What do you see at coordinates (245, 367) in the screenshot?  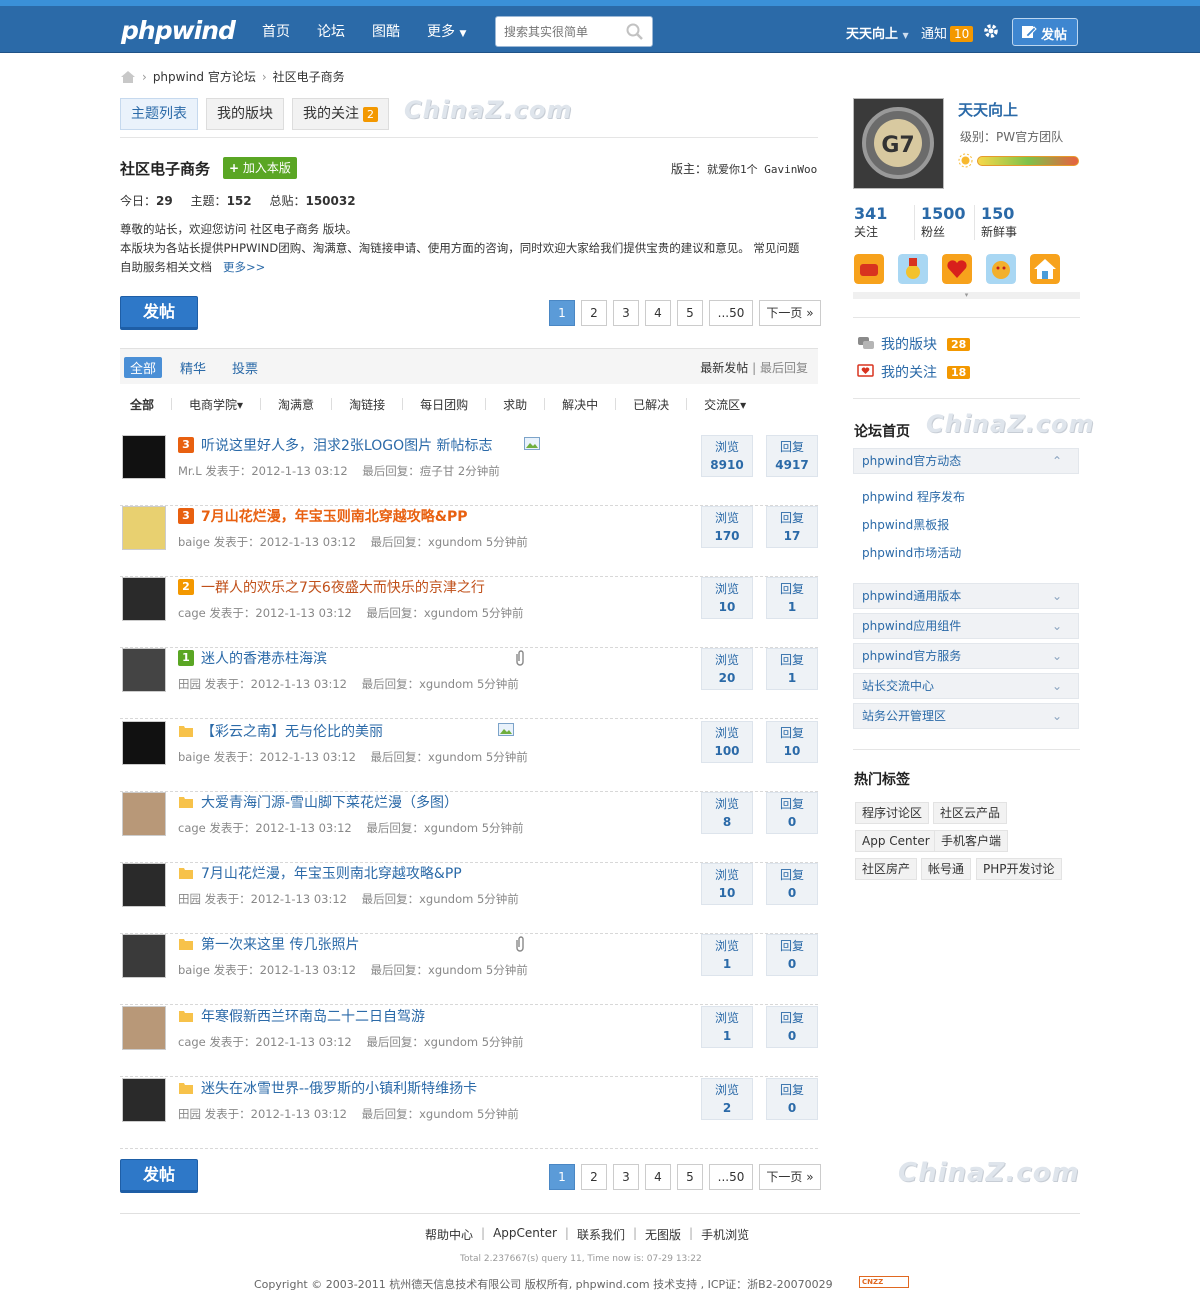 I see `filter-poll: 投票` at bounding box center [245, 367].